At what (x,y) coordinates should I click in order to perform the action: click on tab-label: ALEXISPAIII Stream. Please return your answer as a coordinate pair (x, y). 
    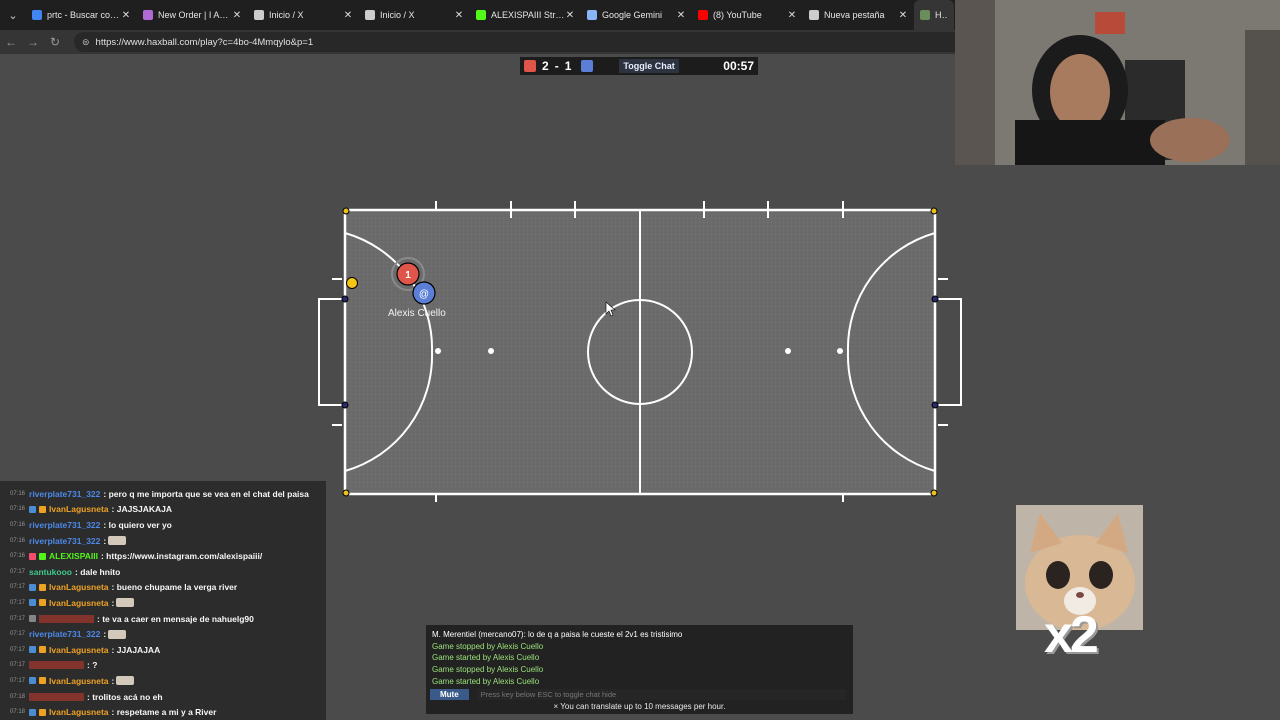
    Looking at the image, I should click on (528, 15).